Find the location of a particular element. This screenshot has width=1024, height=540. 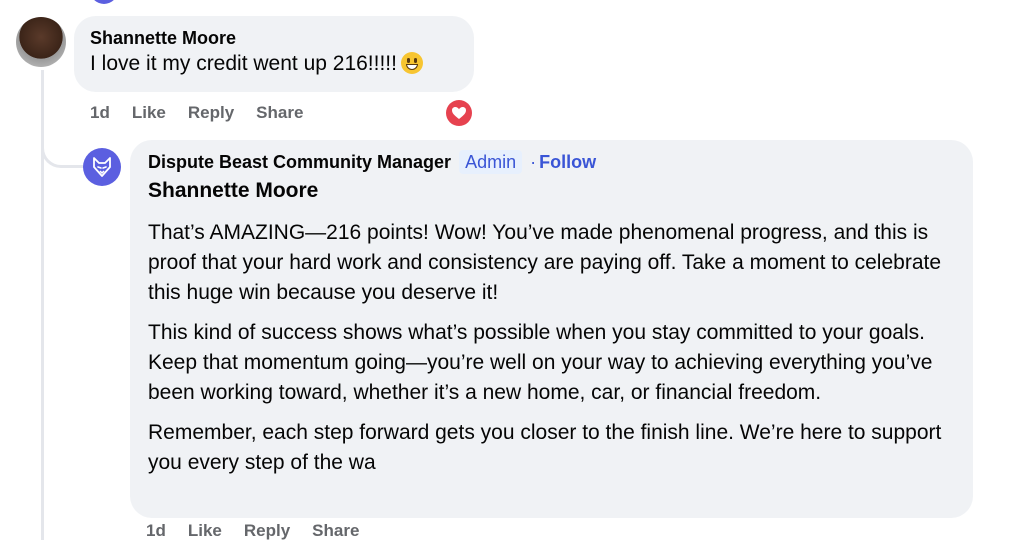

page-avatar is located at coordinates (102, 167).